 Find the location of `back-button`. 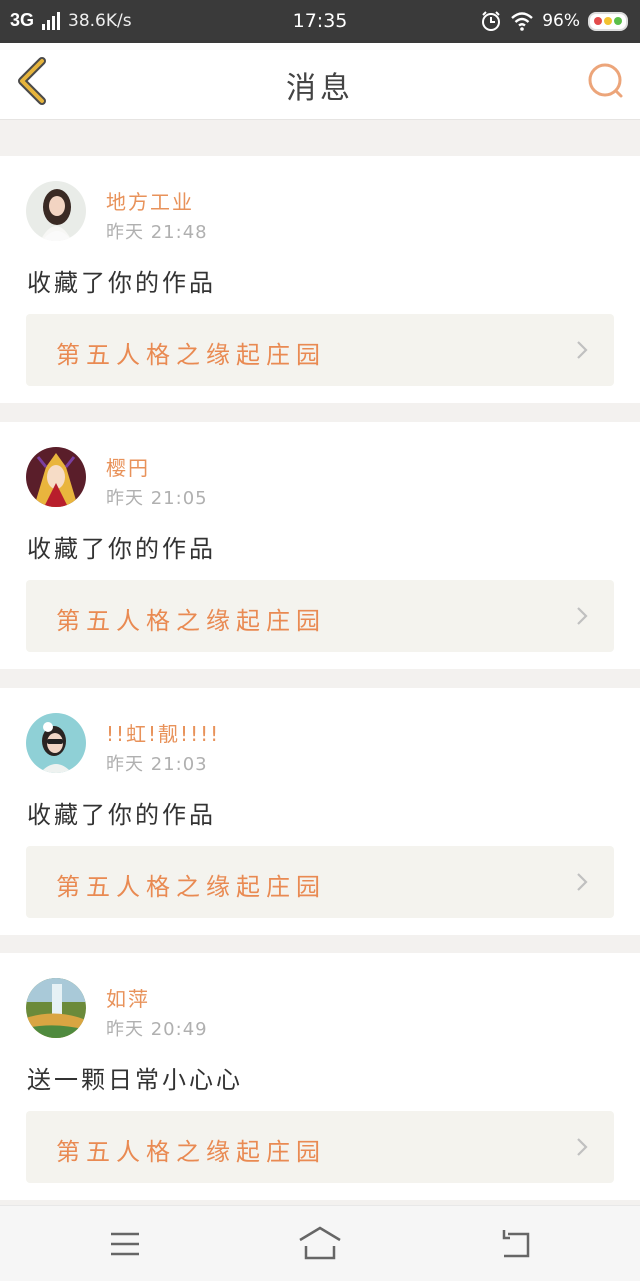

back-button is located at coordinates (34, 81).